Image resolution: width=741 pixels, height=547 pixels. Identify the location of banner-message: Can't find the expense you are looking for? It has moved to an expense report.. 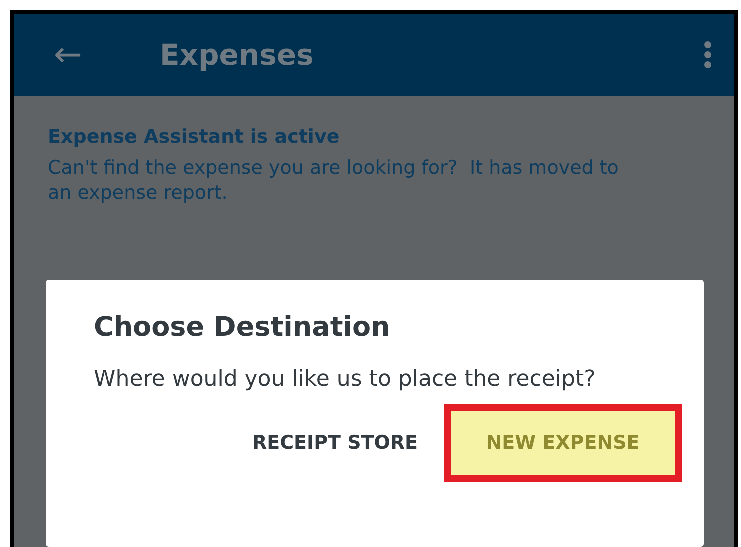
(334, 181).